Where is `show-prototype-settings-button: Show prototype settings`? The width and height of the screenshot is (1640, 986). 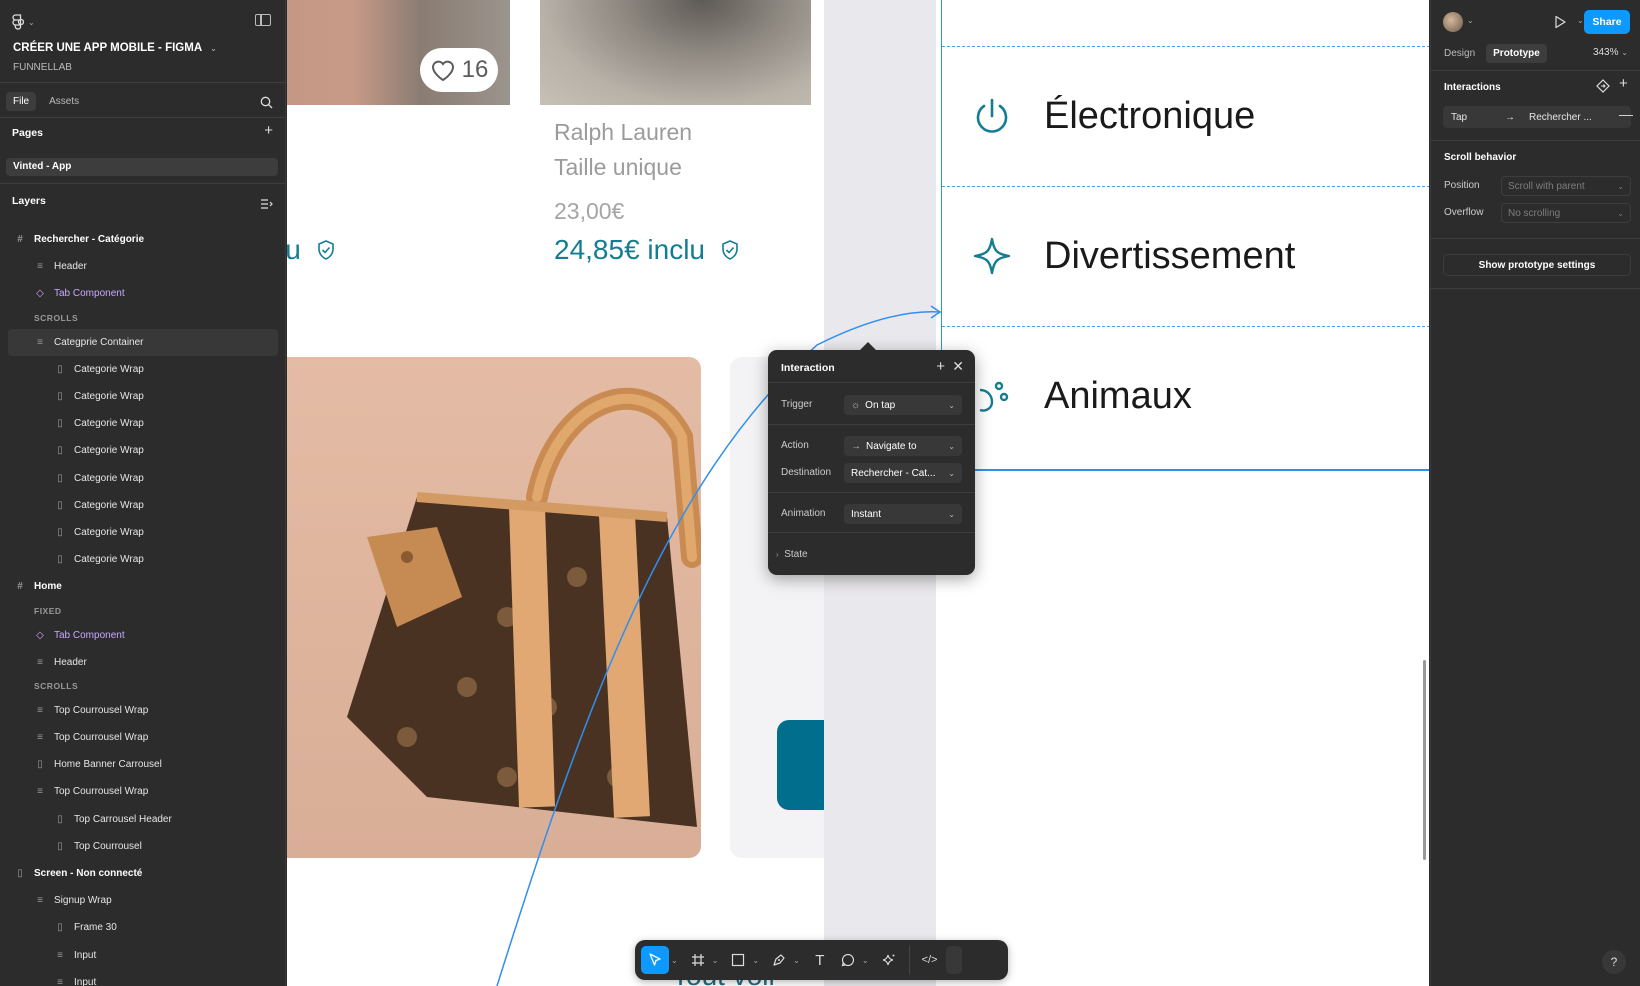
show-prototype-settings-button: Show prototype settings is located at coordinates (1537, 265).